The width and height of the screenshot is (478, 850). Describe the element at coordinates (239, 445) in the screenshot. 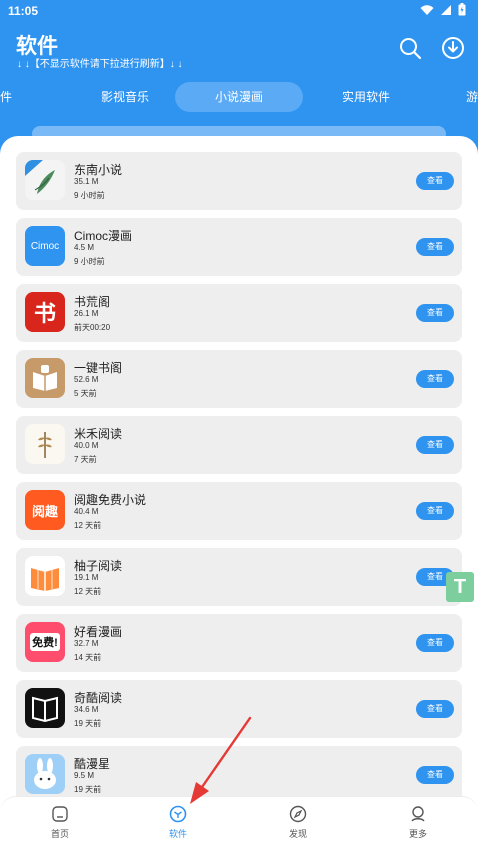

I see `list-item: 米禾阅读 40.0 M 7 天前 查看` at that location.